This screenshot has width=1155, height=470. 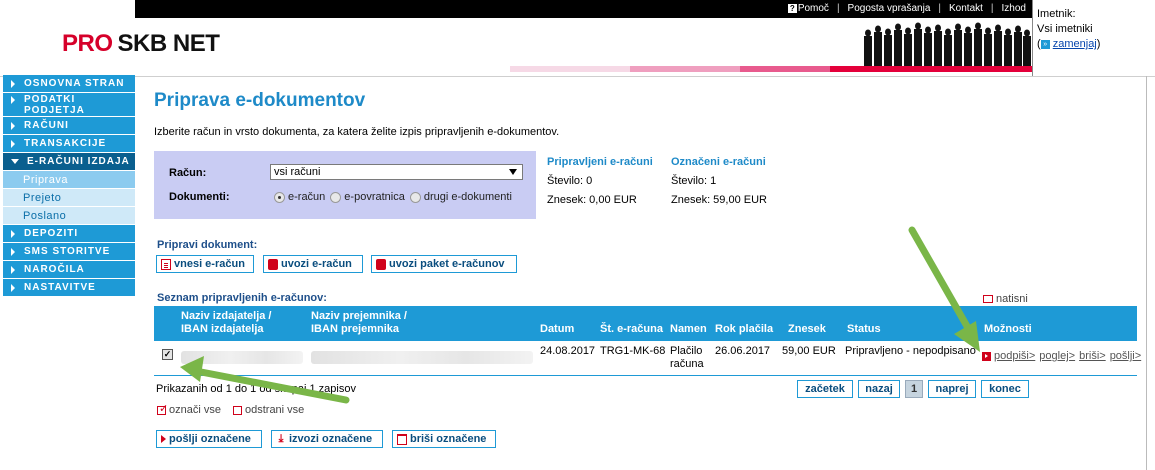 I want to click on row-actions: podpiši> poglej> briši> pošlji>, so click(x=1063, y=356).